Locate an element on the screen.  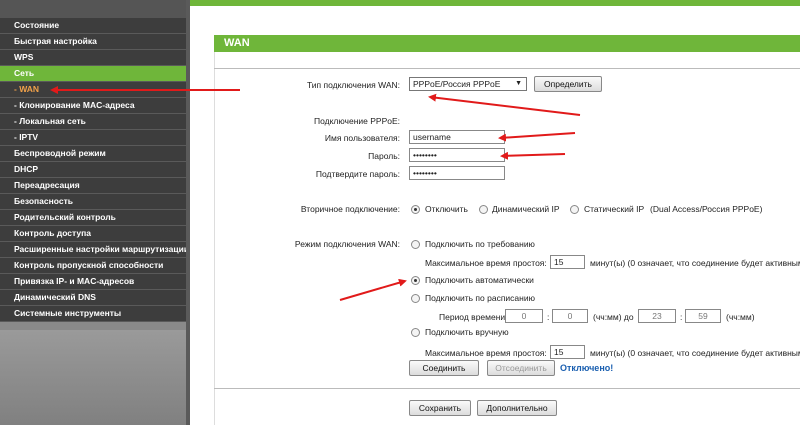
sidebar-item-status: Состояние is located at coordinates (95, 26).